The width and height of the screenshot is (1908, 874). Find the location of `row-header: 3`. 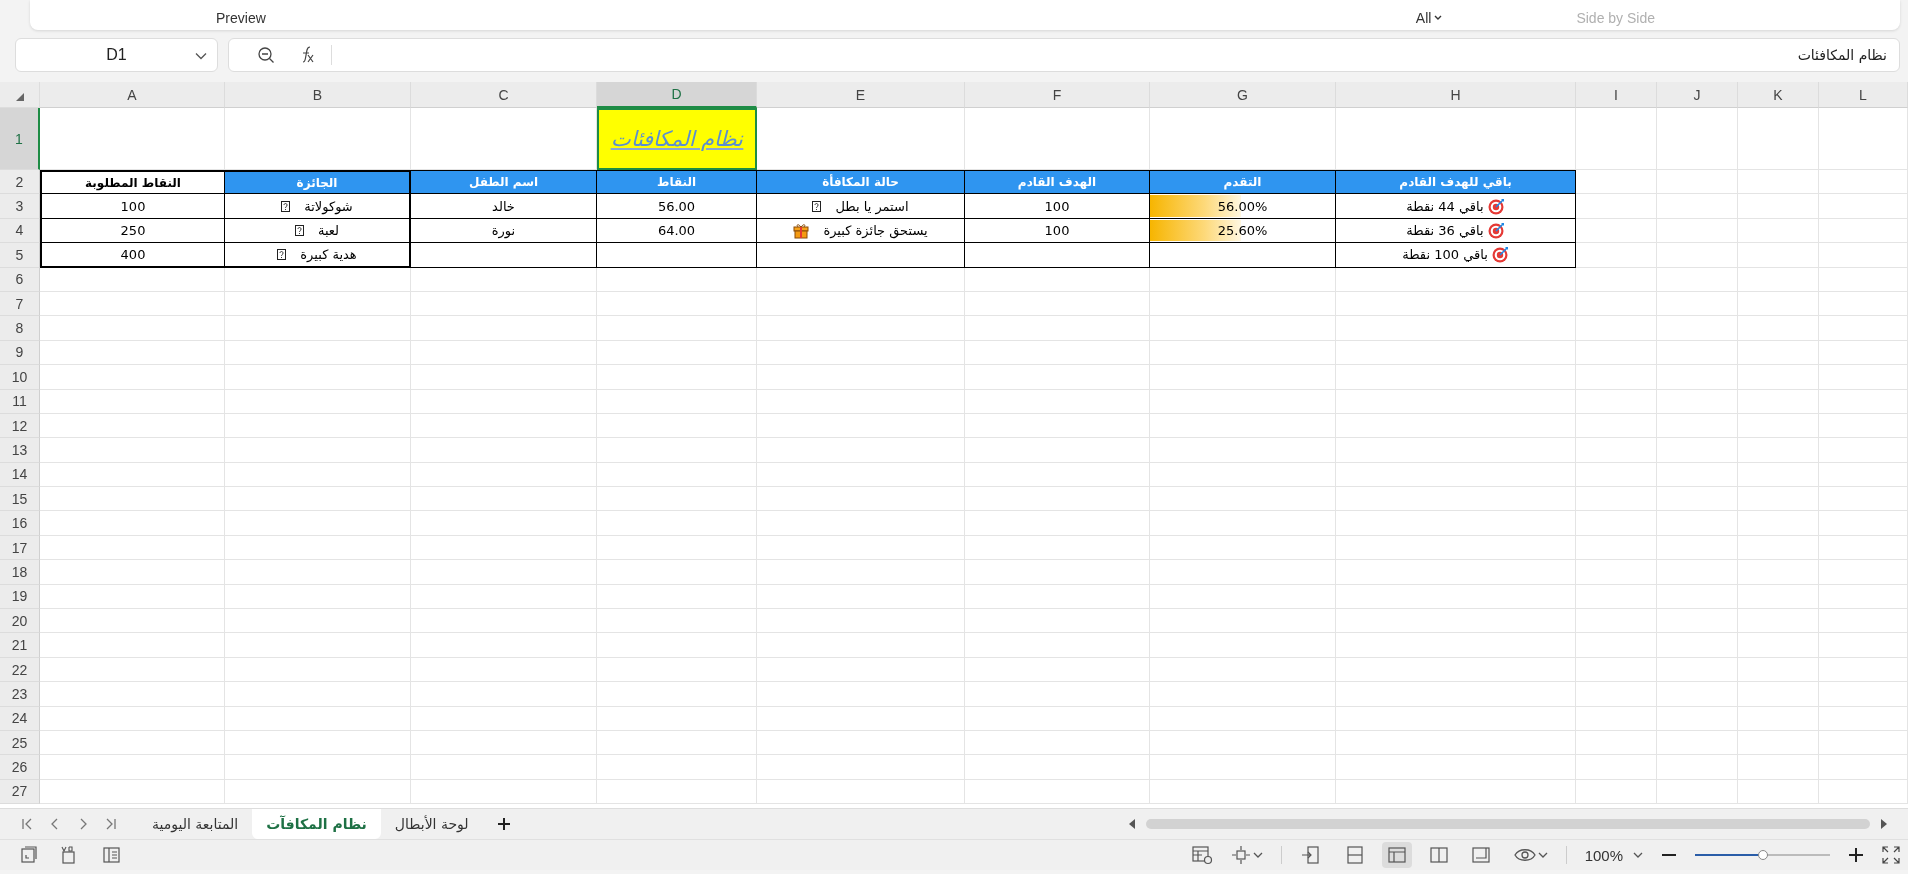

row-header: 3 is located at coordinates (20, 206).